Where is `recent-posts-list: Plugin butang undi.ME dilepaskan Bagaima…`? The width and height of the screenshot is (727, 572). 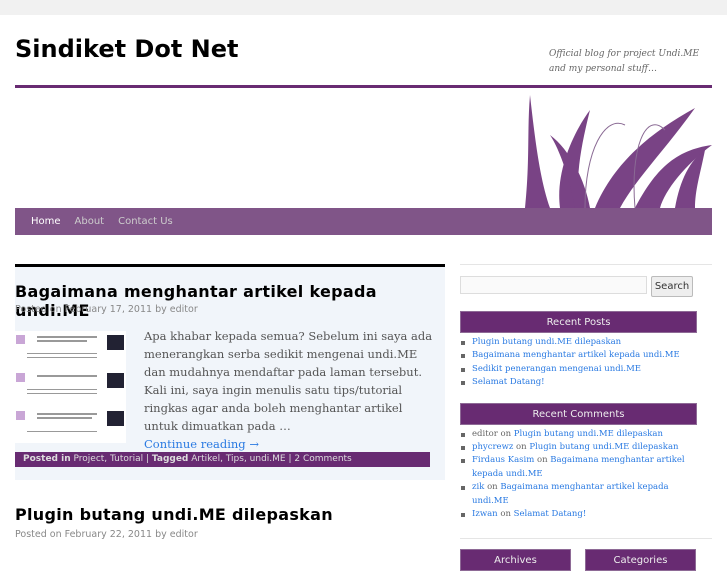 recent-posts-list: Plugin butang undi.ME dilepaskan Bagaima… is located at coordinates (578, 363).